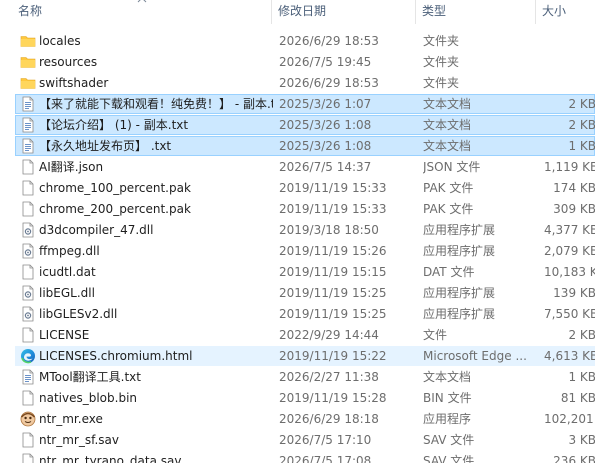  I want to click on file-name: chrome_200_percent.pak, so click(115, 209).